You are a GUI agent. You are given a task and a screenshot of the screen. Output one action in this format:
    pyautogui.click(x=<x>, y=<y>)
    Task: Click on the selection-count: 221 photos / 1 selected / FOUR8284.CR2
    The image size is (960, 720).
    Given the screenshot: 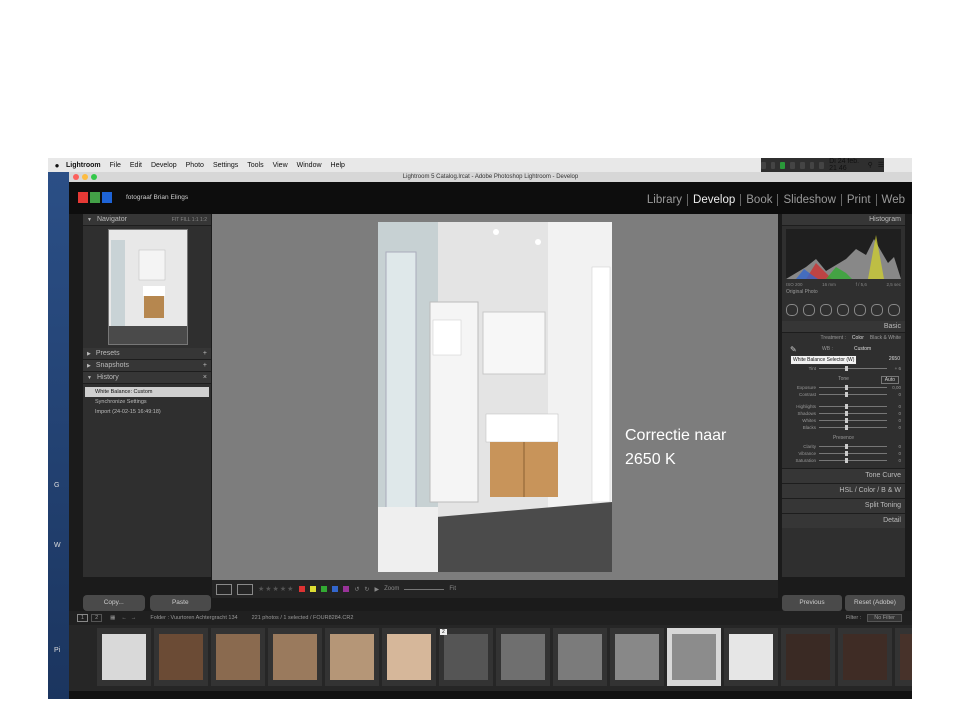 What is the action you would take?
    pyautogui.click(x=303, y=618)
    